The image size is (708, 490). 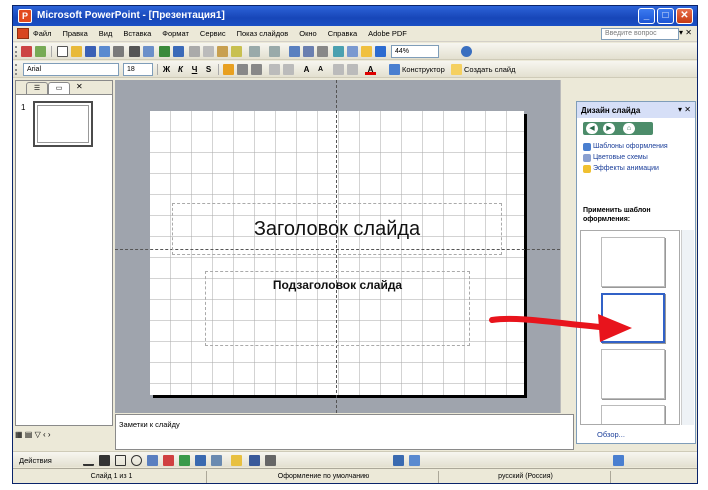 I want to click on help-icon, so click(x=466, y=51).